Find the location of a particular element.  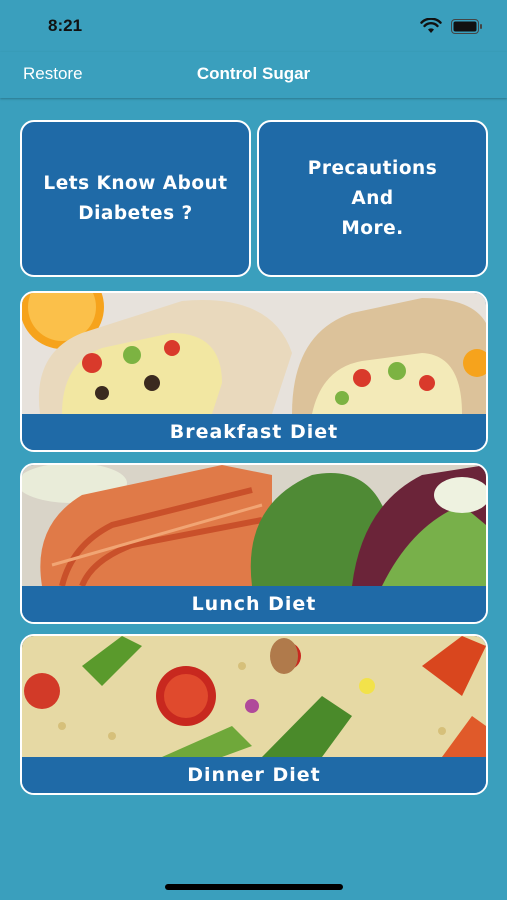

precautions-label: Precautions And More. is located at coordinates (372, 198).